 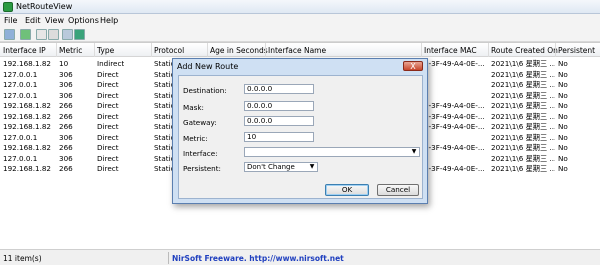 I want to click on menu-file: File, so click(x=10, y=20).